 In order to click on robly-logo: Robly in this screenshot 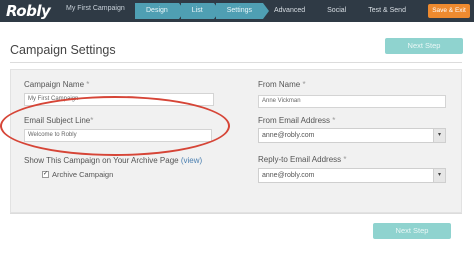, I will do `click(28, 11)`.